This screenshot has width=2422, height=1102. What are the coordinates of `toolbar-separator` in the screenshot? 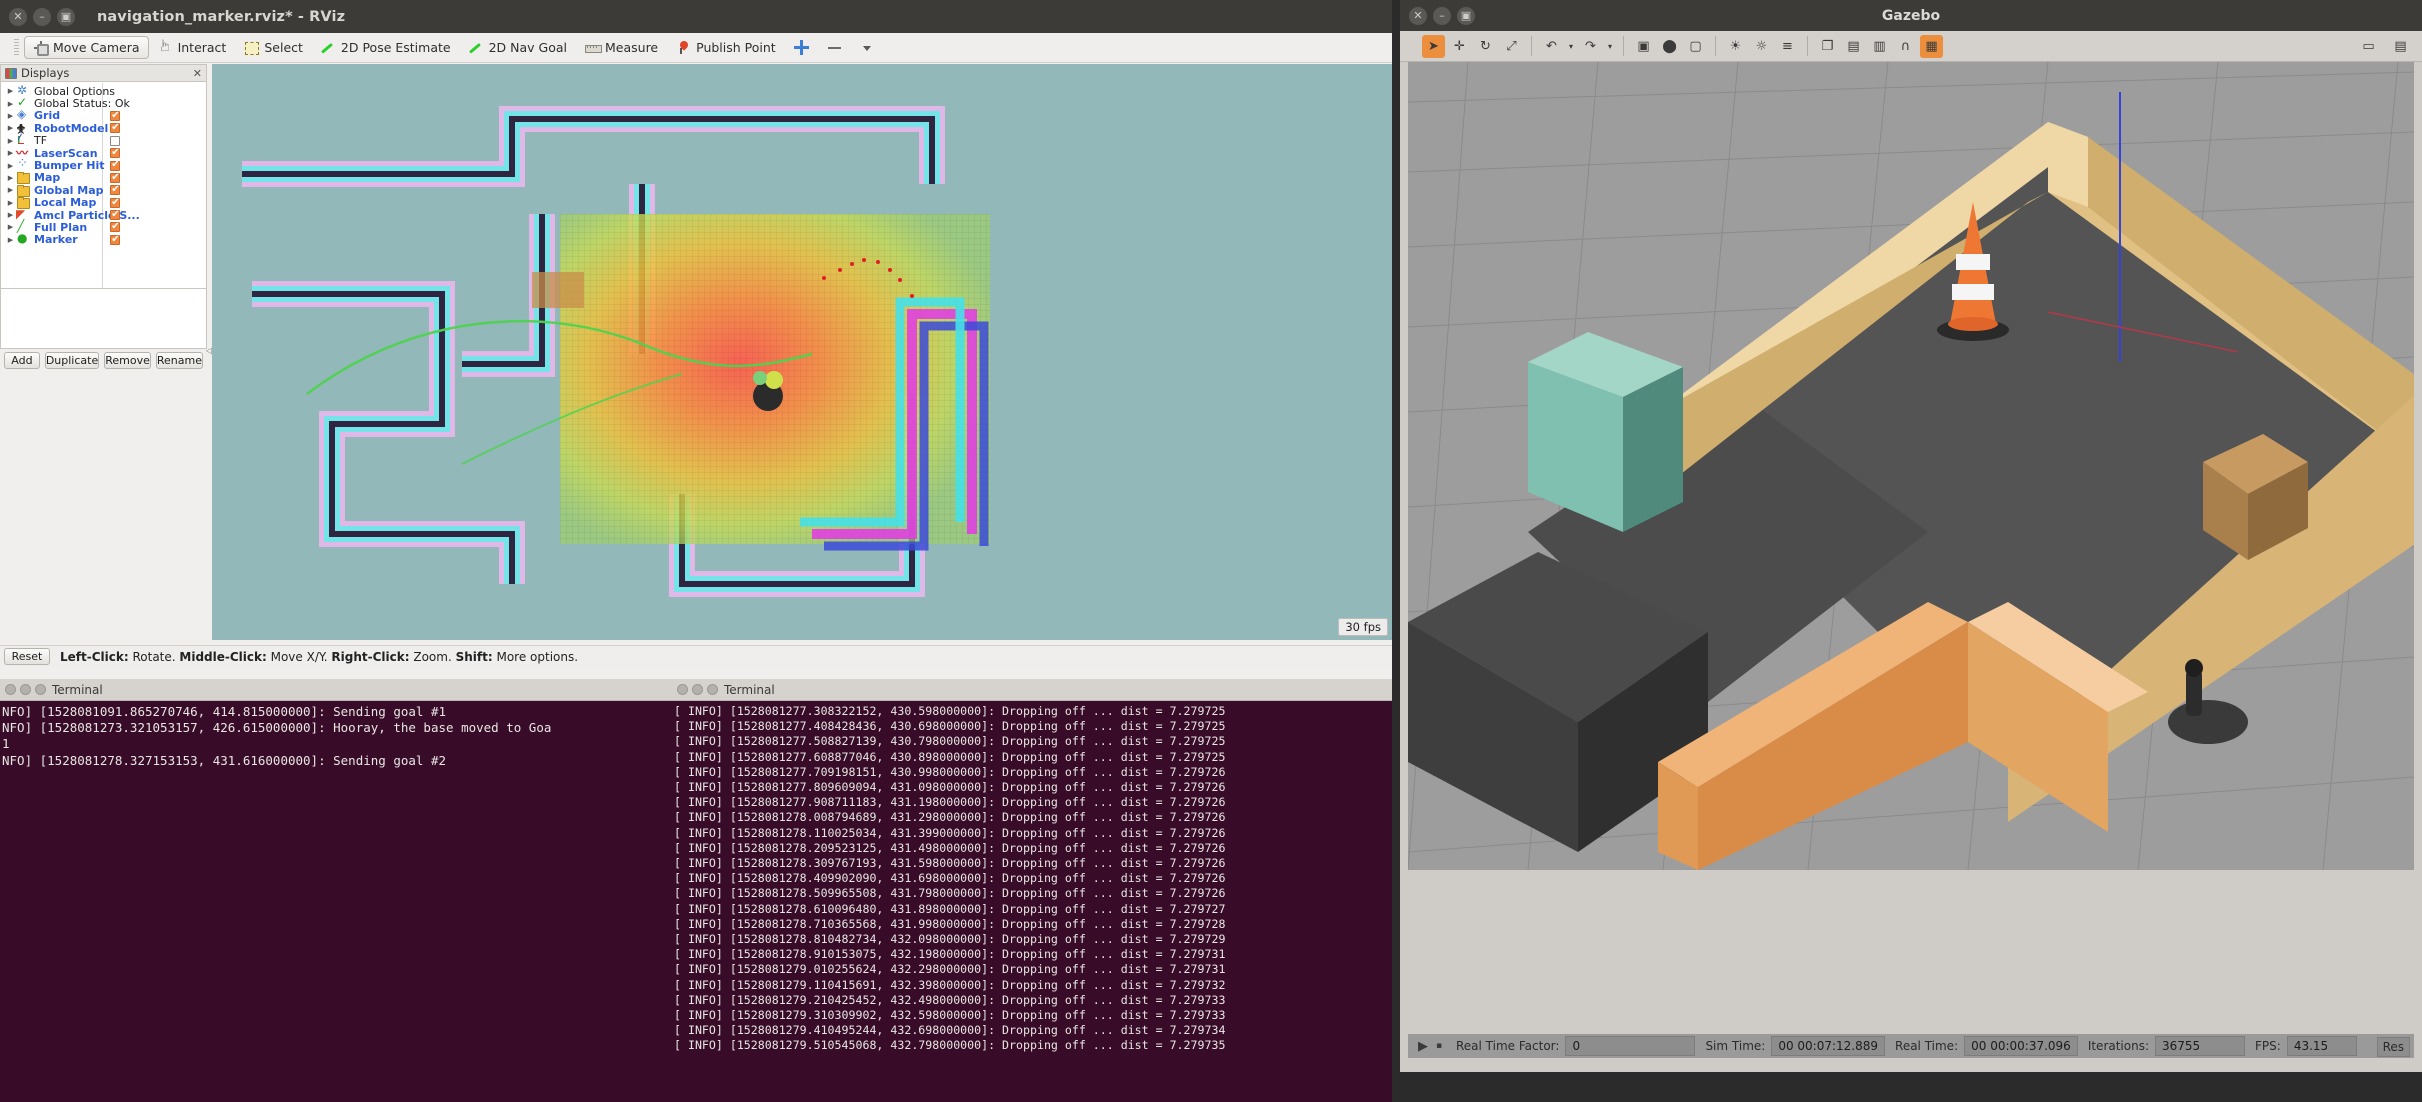 It's located at (1807, 46).